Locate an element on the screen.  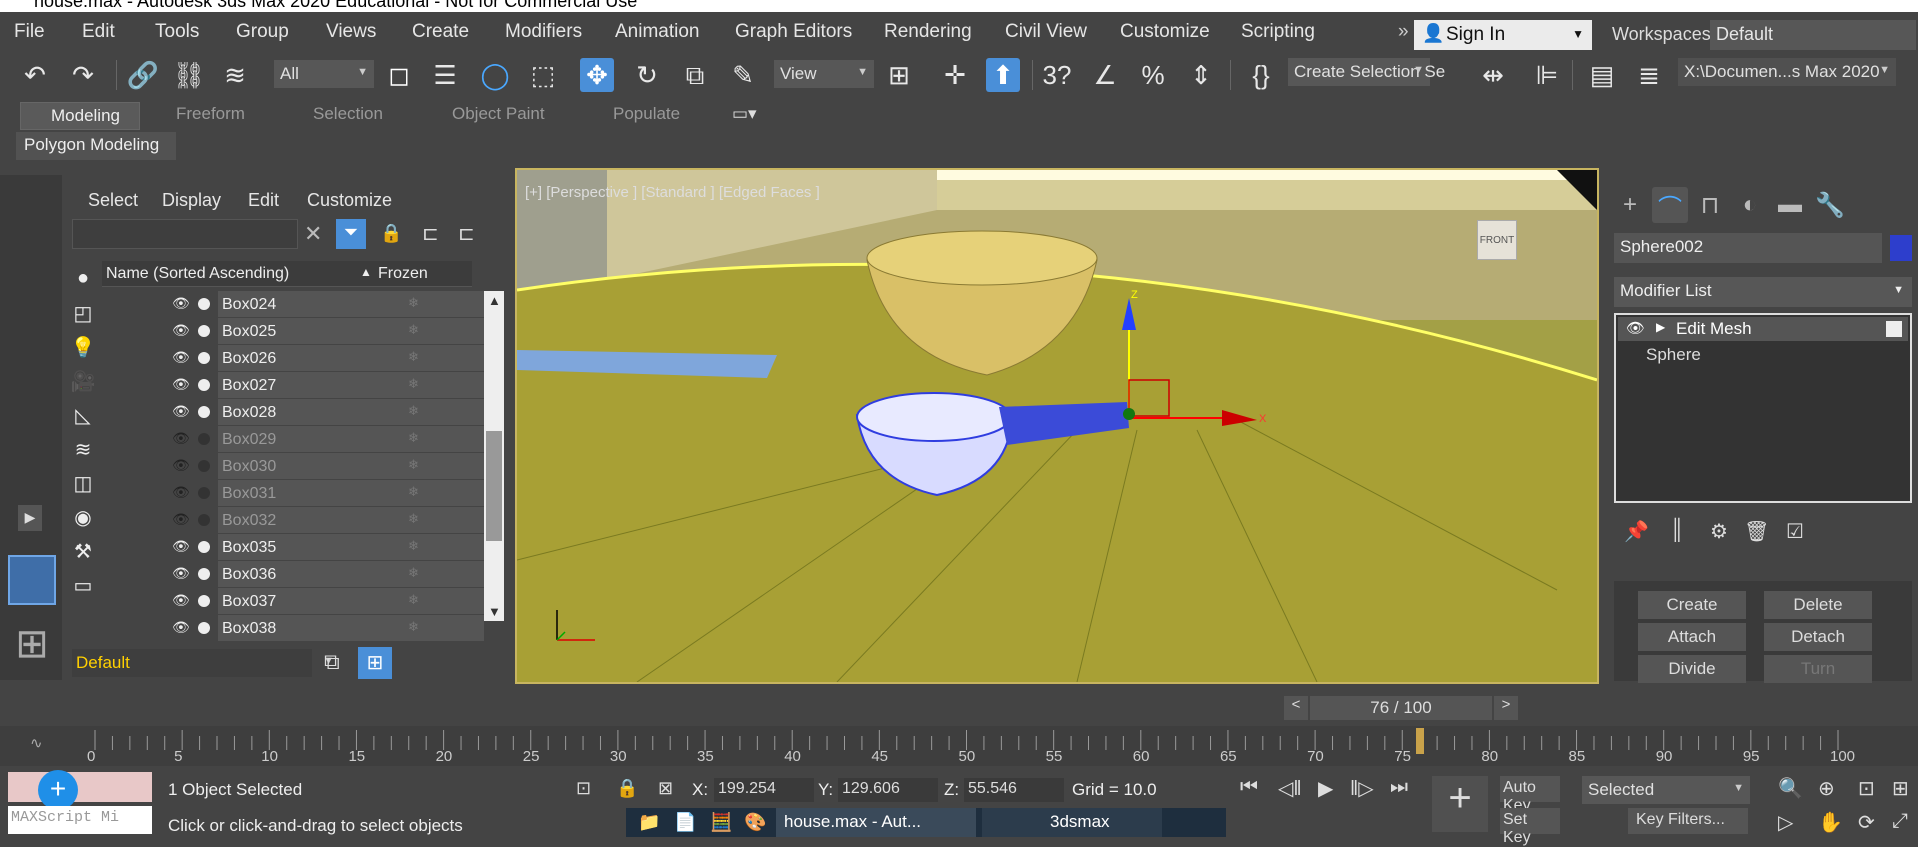
maximize-viewport-icon: ⤢ is located at coordinates (1900, 821).